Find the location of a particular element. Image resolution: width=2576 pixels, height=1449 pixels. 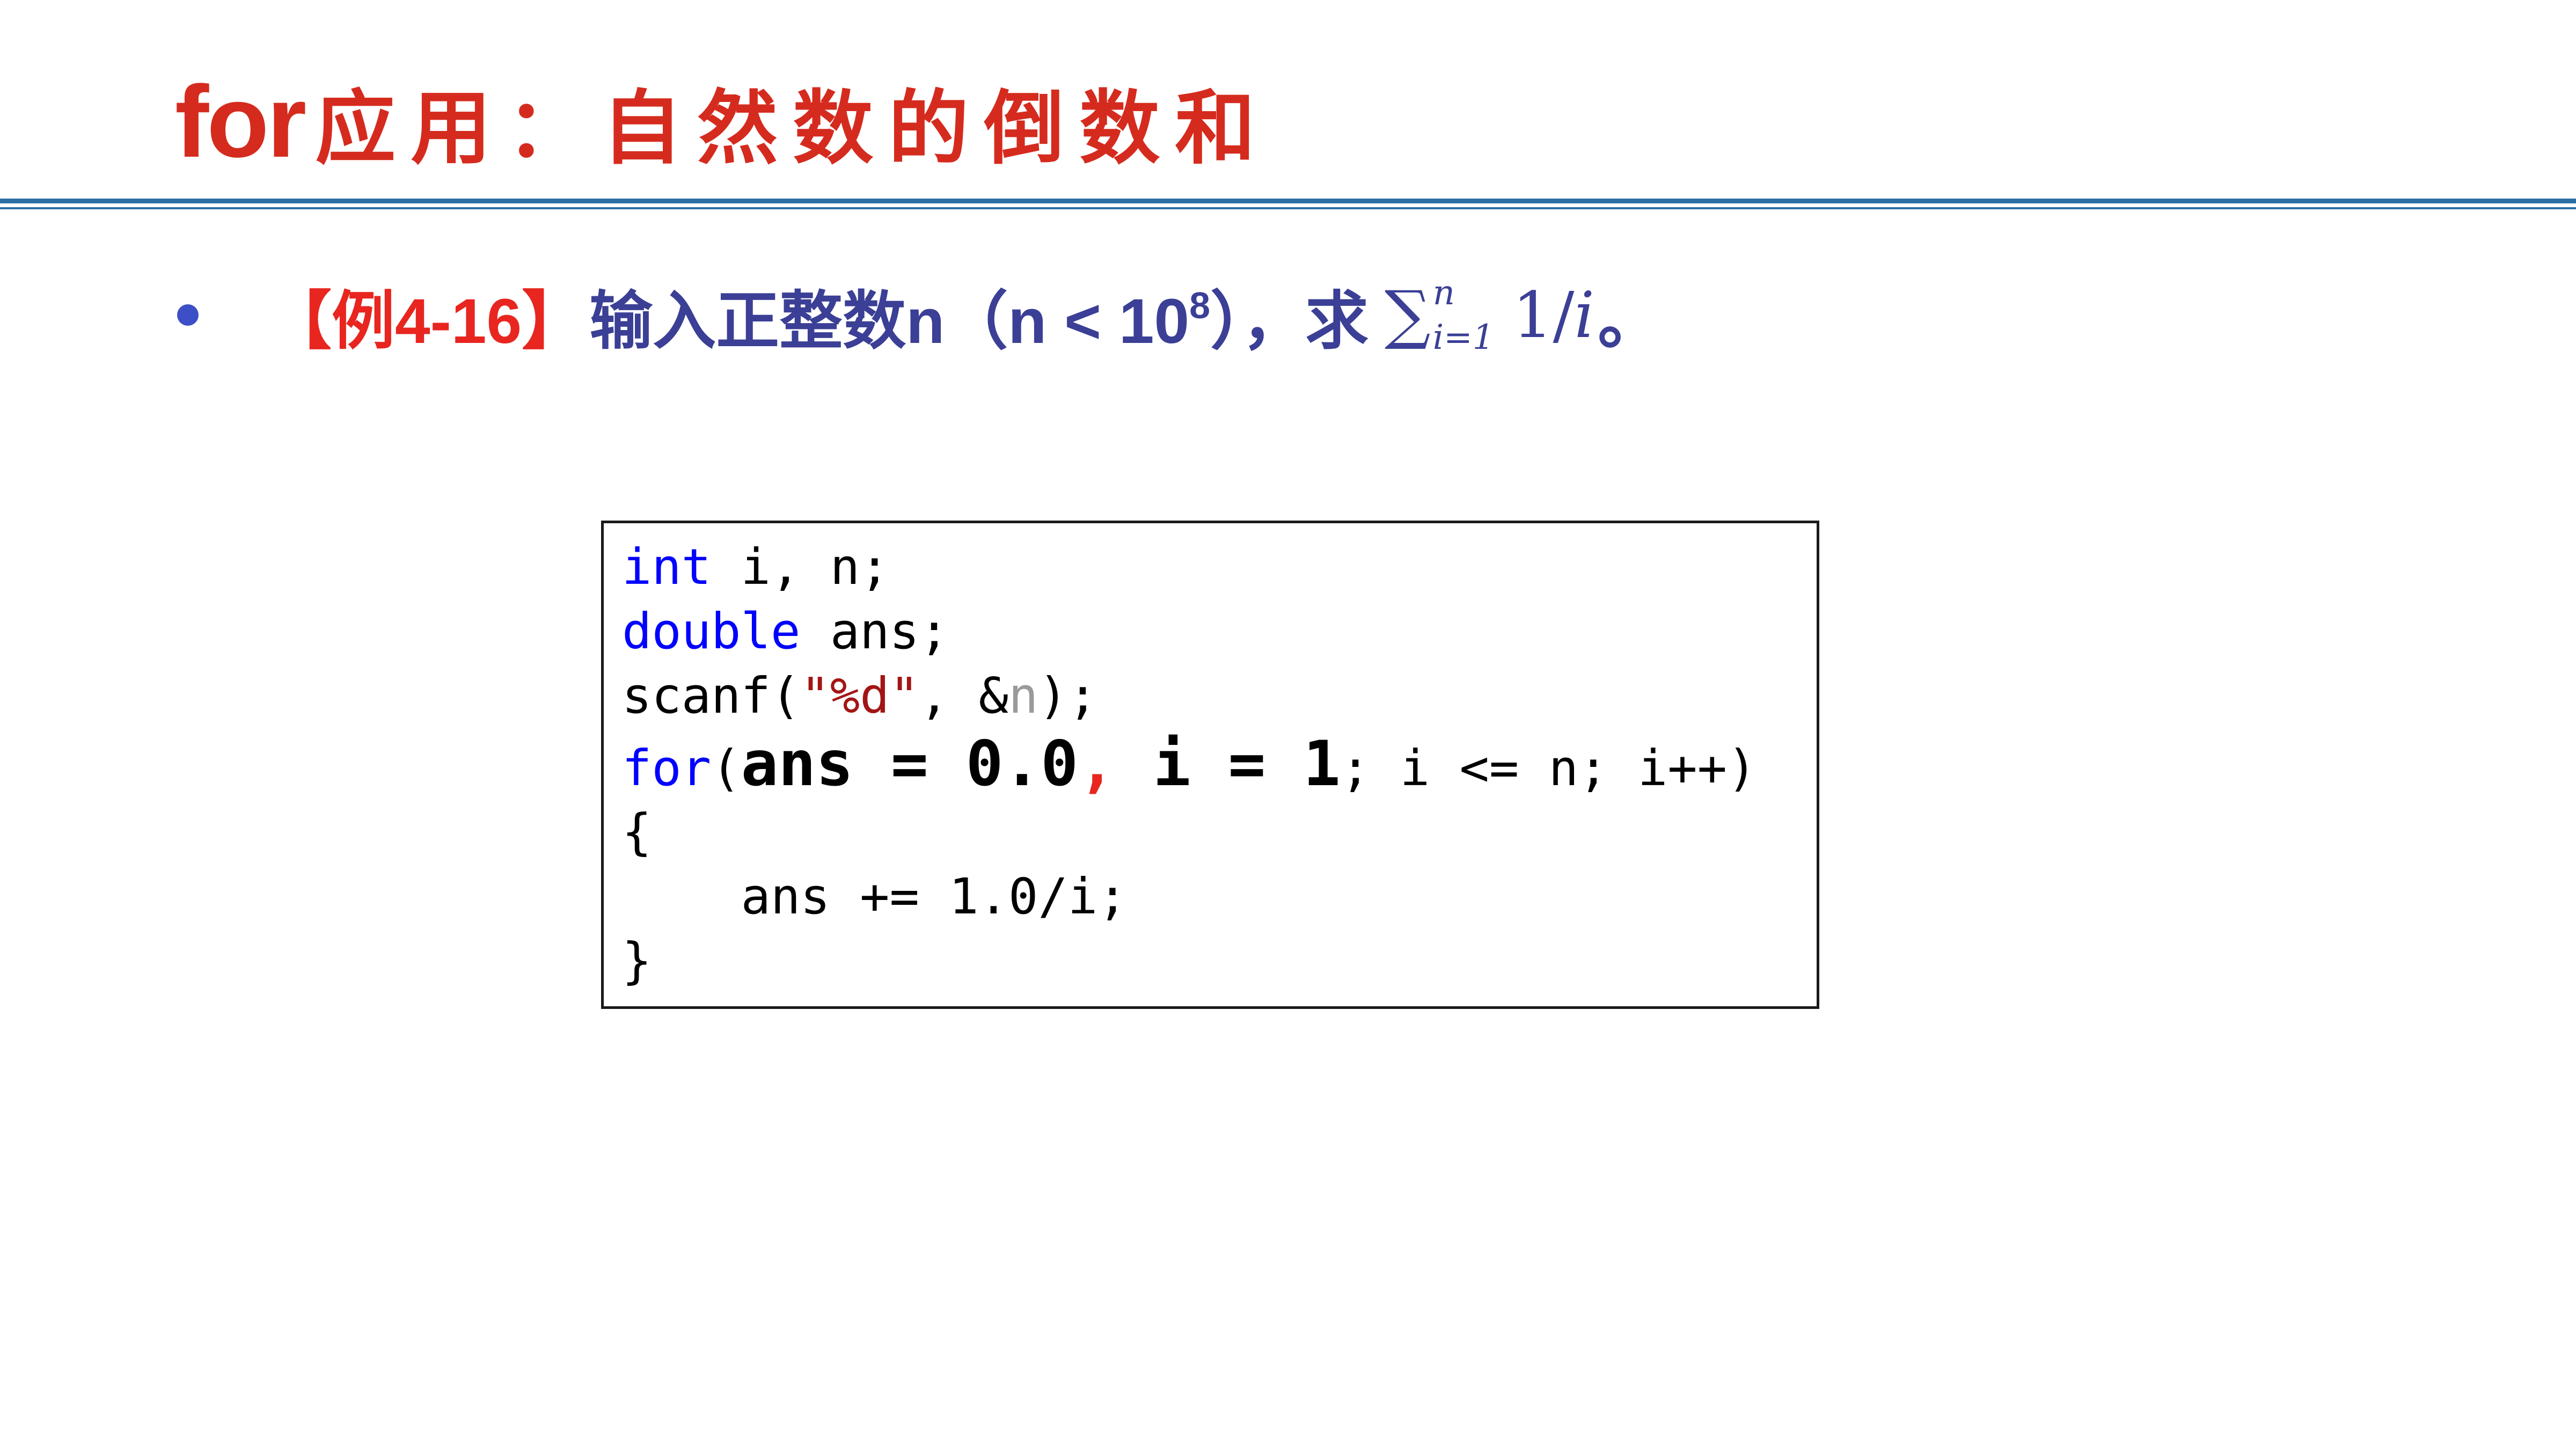

code-line-4: for(ans = 0.0, i = 1; i <= n; i++) is located at coordinates (1219, 764).